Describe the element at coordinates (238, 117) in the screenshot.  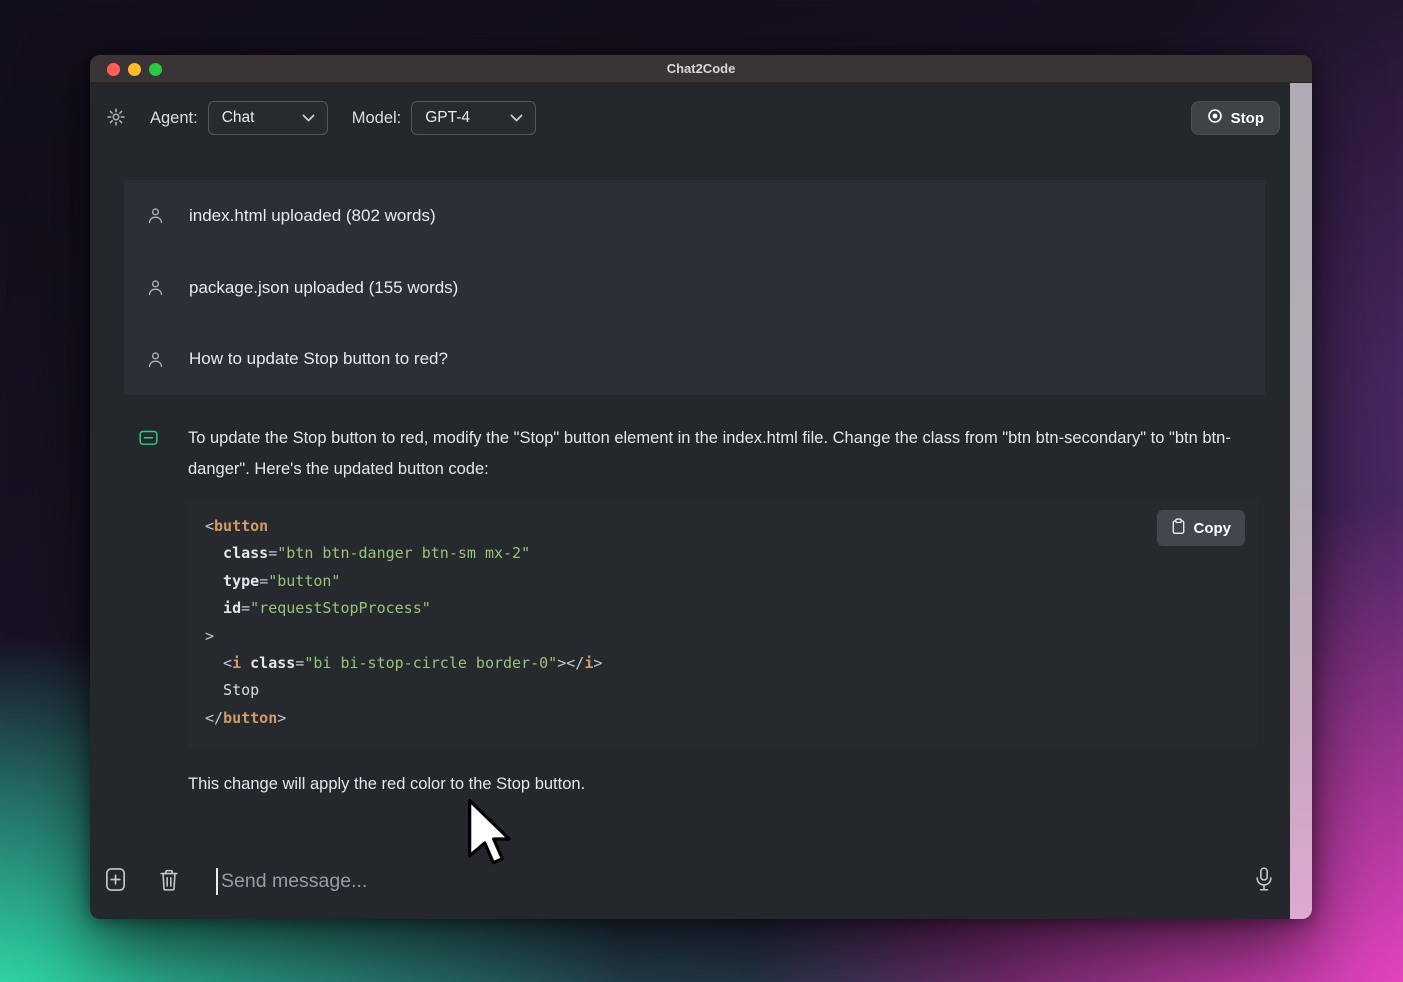
I see `agent-select-value: Chat` at that location.